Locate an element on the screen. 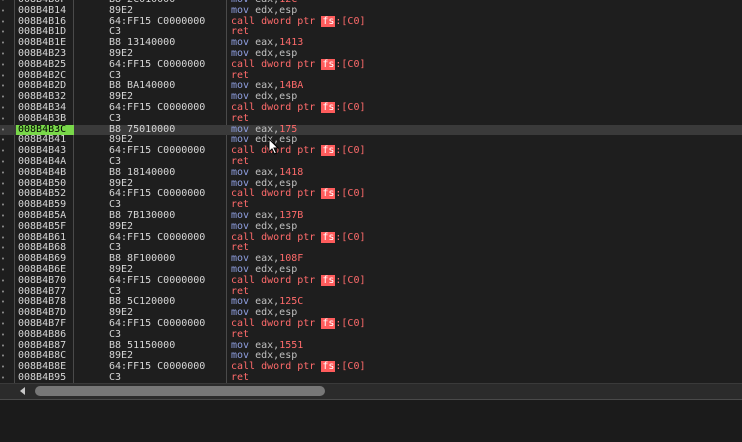 The width and height of the screenshot is (742, 442). scrollbar-thumb is located at coordinates (180, 391).